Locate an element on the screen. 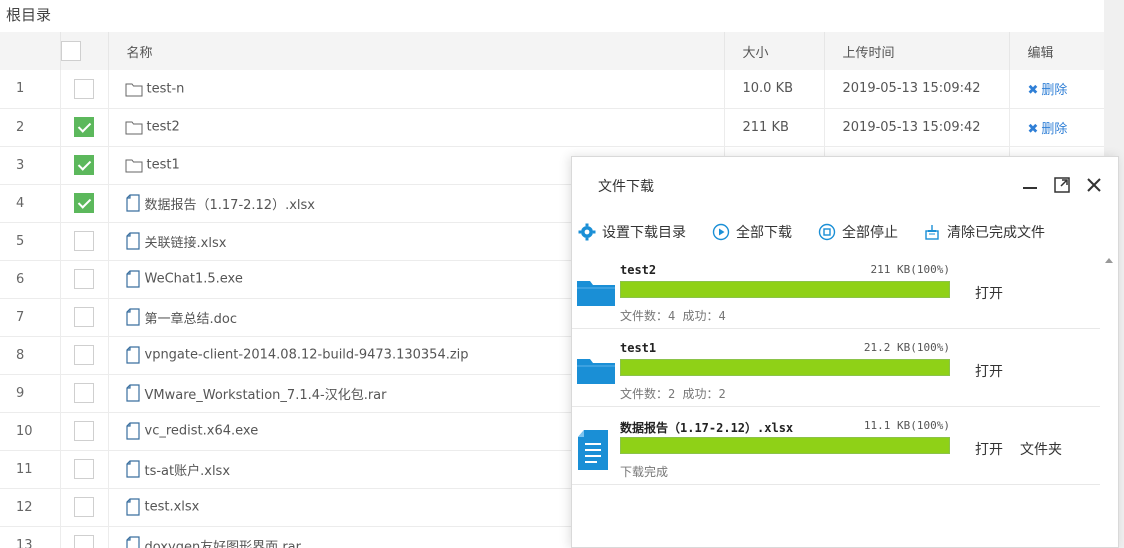 Image resolution: width=1124 pixels, height=548 pixels. row-index: 11 is located at coordinates (30, 469).